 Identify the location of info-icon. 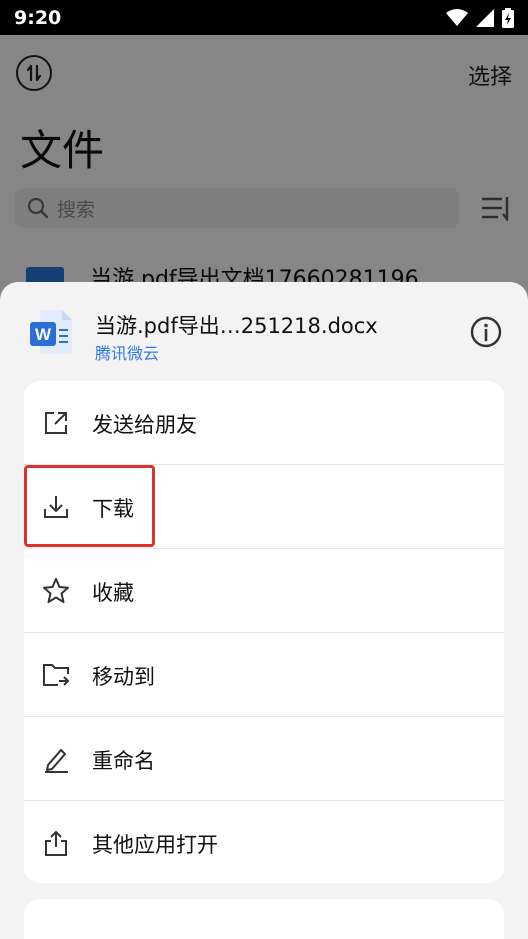
(486, 332).